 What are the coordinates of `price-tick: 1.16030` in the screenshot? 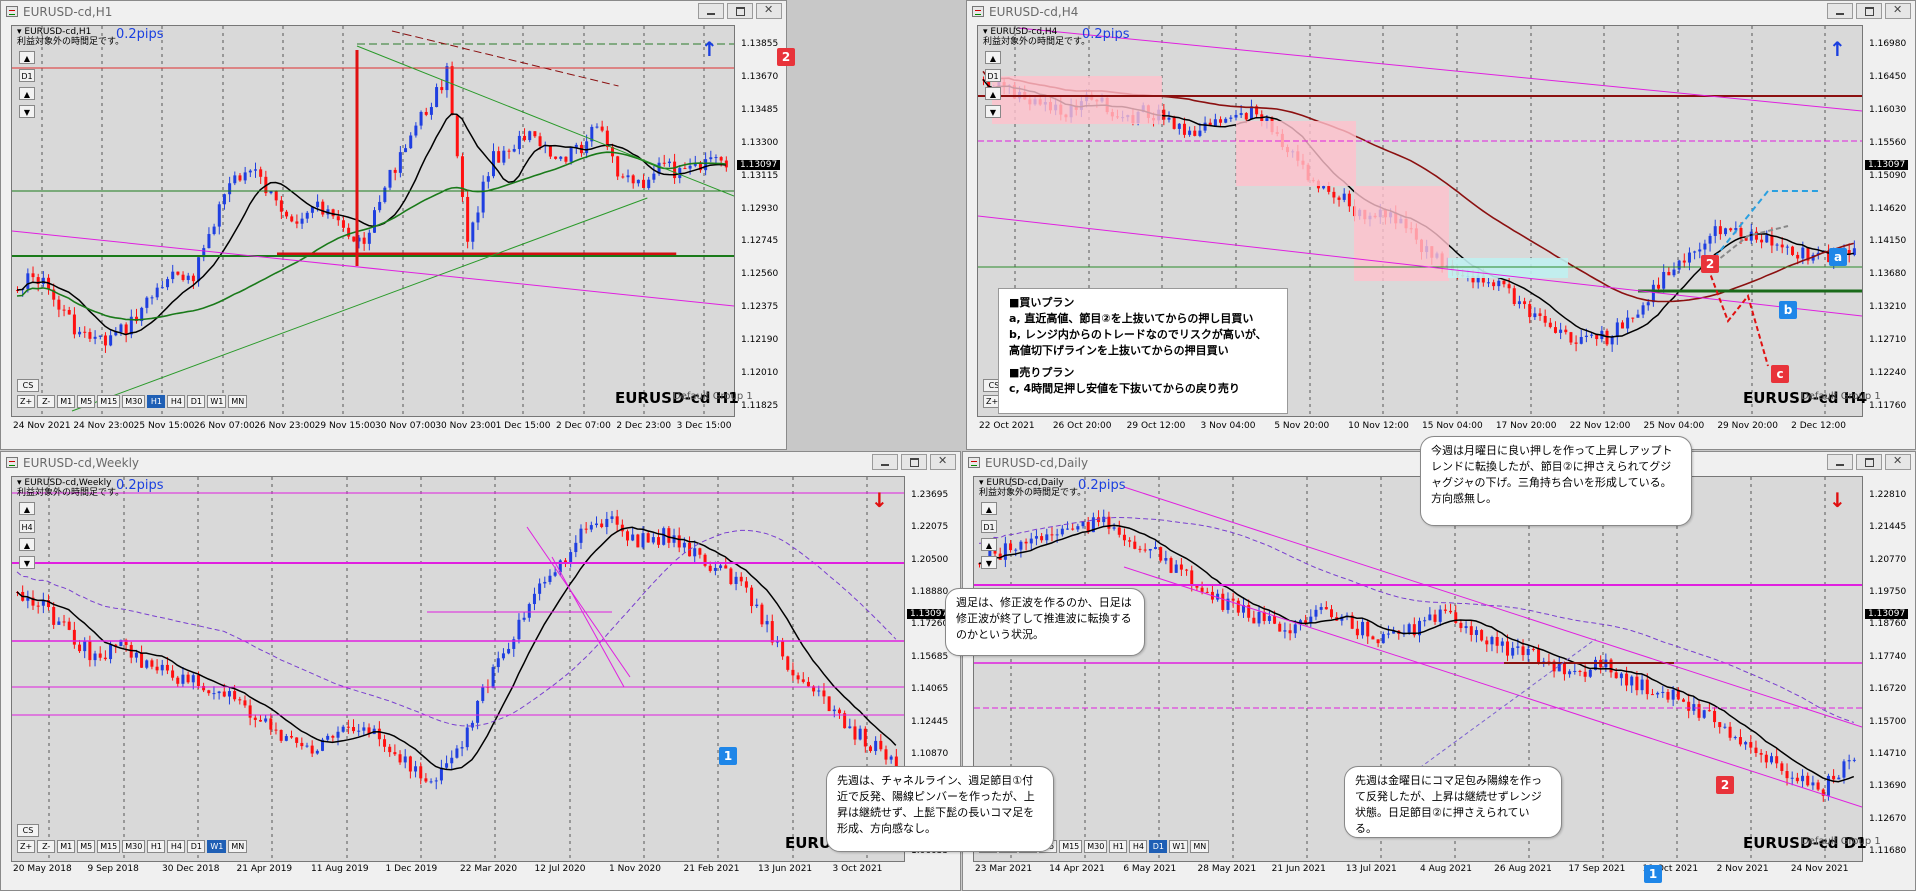 It's located at (1888, 109).